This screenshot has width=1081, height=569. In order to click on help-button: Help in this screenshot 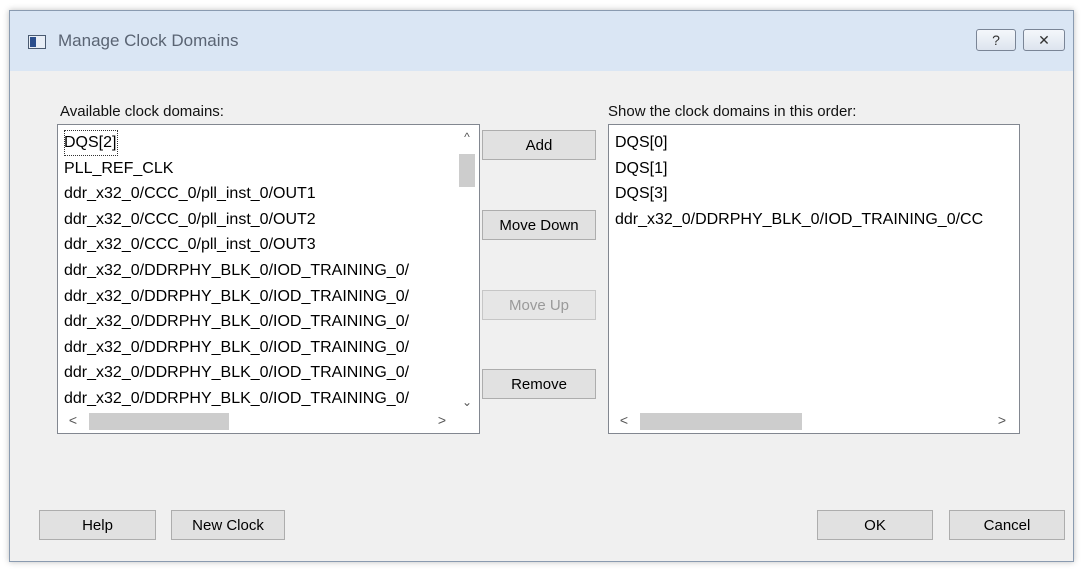, I will do `click(97, 525)`.